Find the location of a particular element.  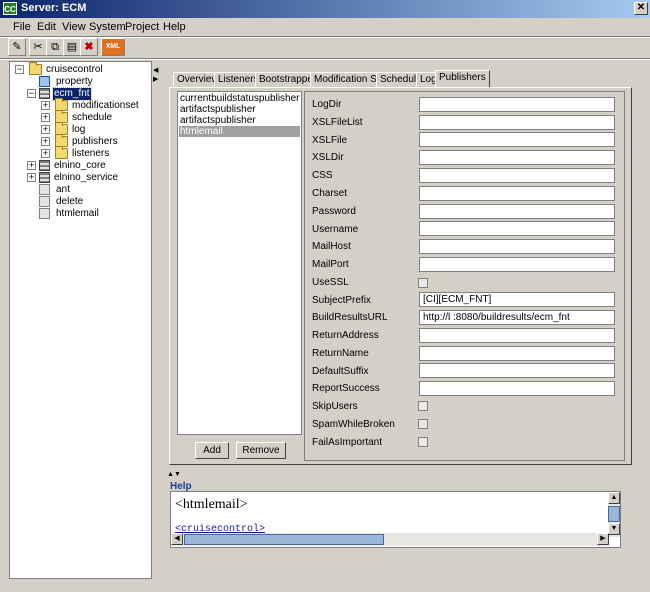

copy-icon: ⧉ is located at coordinates (55, 47).